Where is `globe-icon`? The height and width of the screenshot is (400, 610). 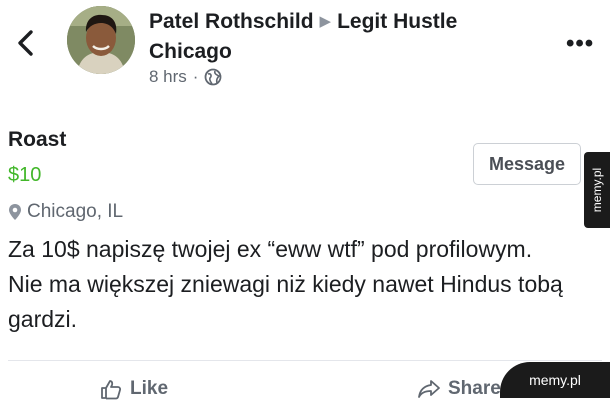 globe-icon is located at coordinates (213, 77).